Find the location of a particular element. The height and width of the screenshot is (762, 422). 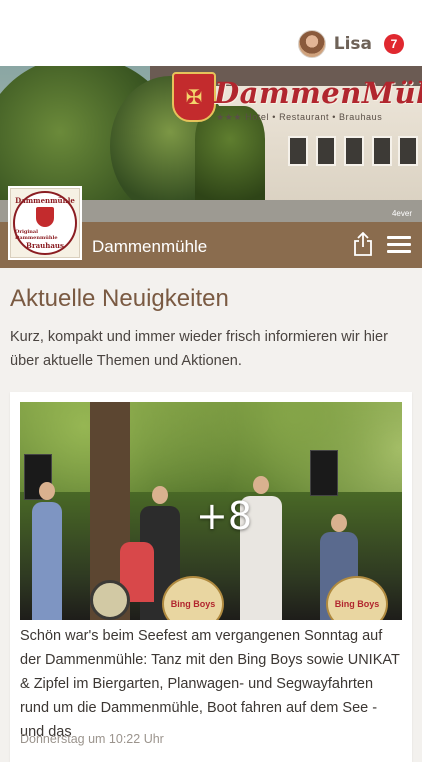

brand-name: Dammenmühle is located at coordinates (150, 246).